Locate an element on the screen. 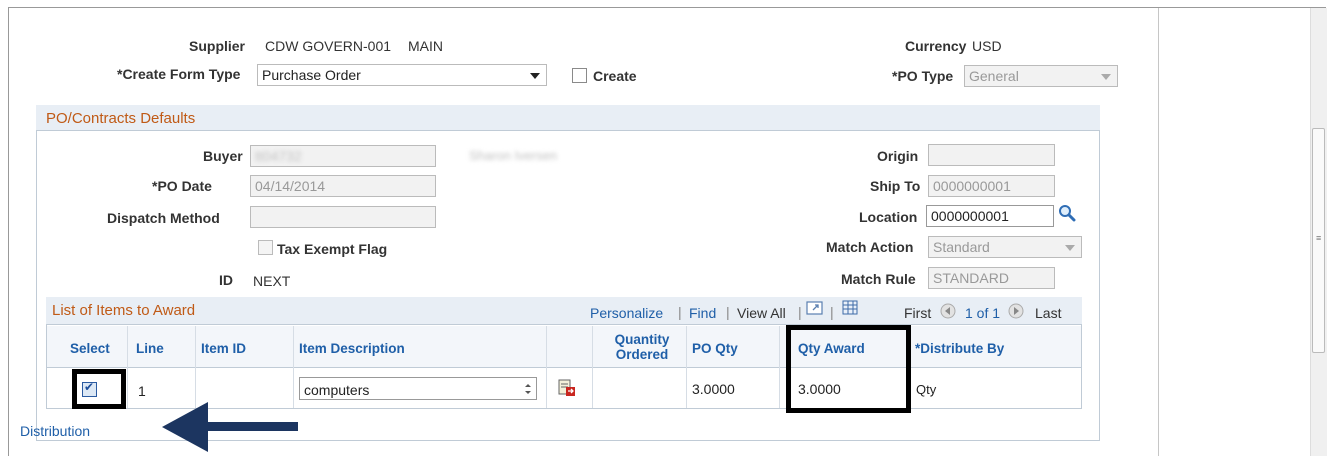  supplier-location: MAIN is located at coordinates (425, 46).